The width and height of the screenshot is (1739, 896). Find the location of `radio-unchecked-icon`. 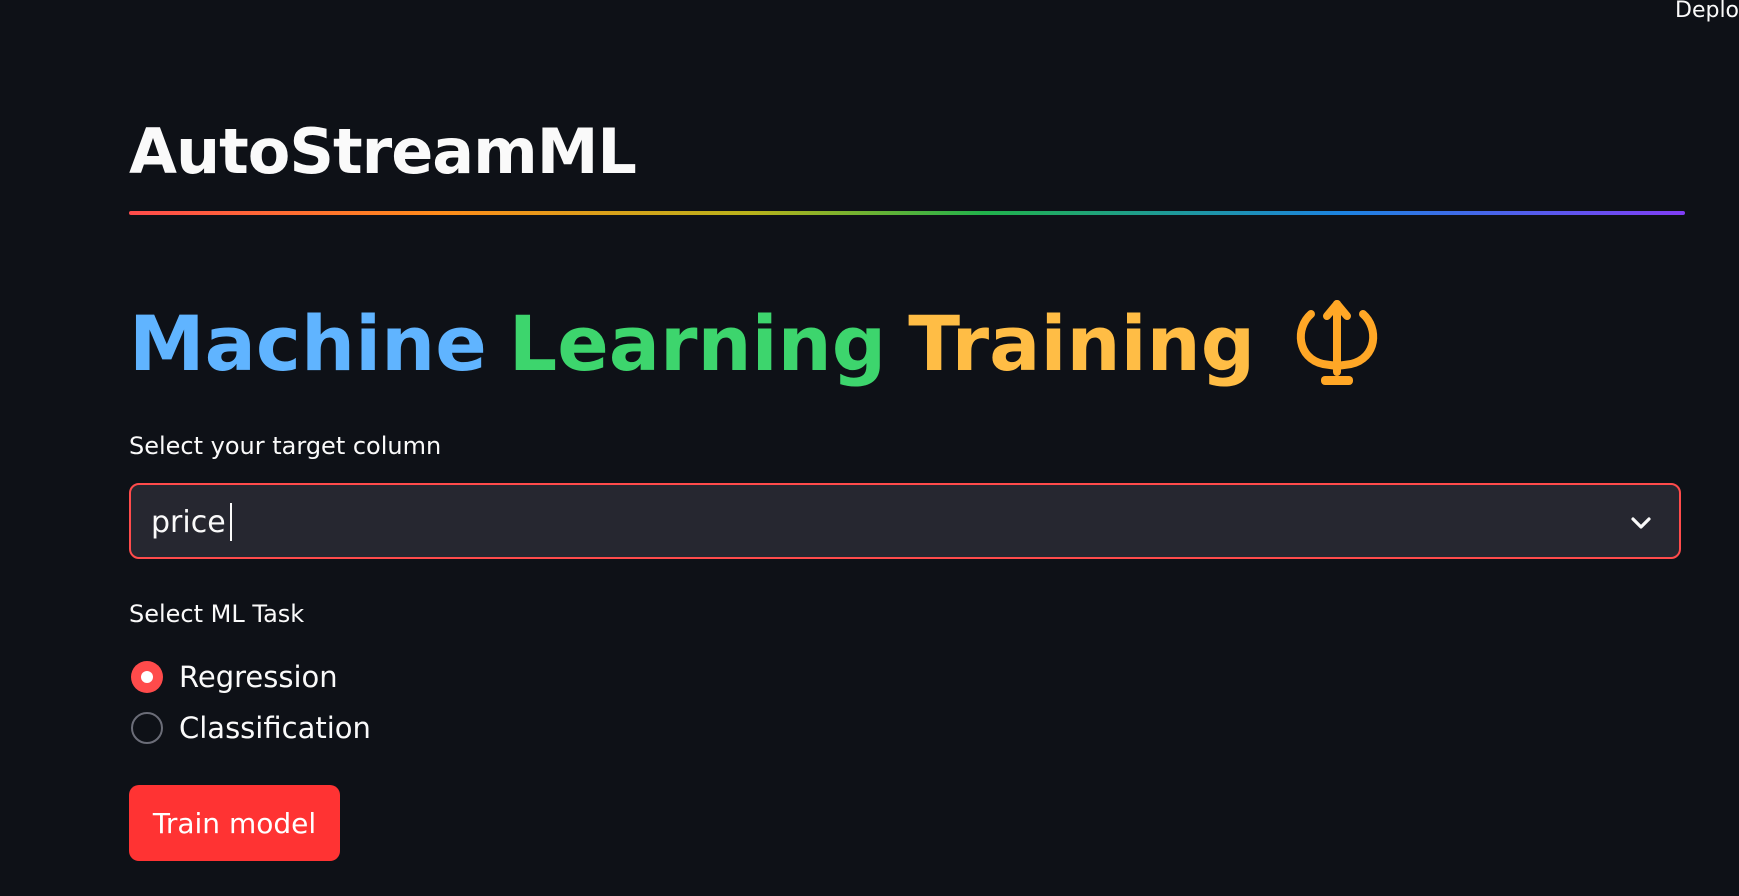

radio-unchecked-icon is located at coordinates (147, 728).